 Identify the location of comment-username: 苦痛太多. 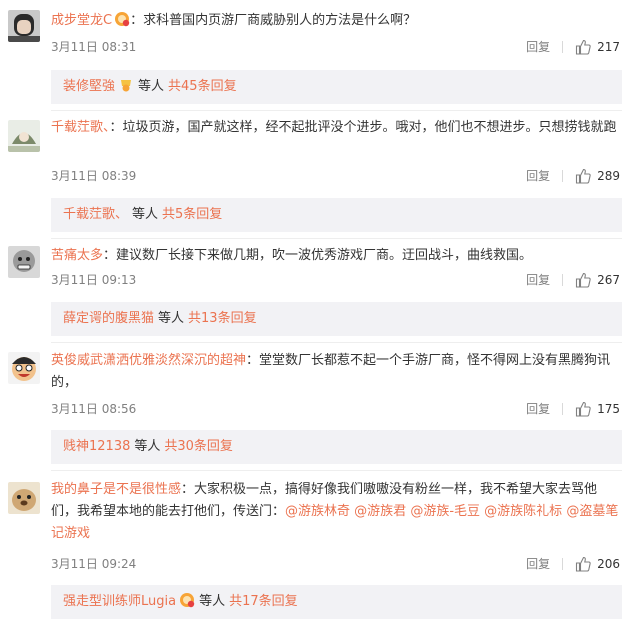
(77, 255).